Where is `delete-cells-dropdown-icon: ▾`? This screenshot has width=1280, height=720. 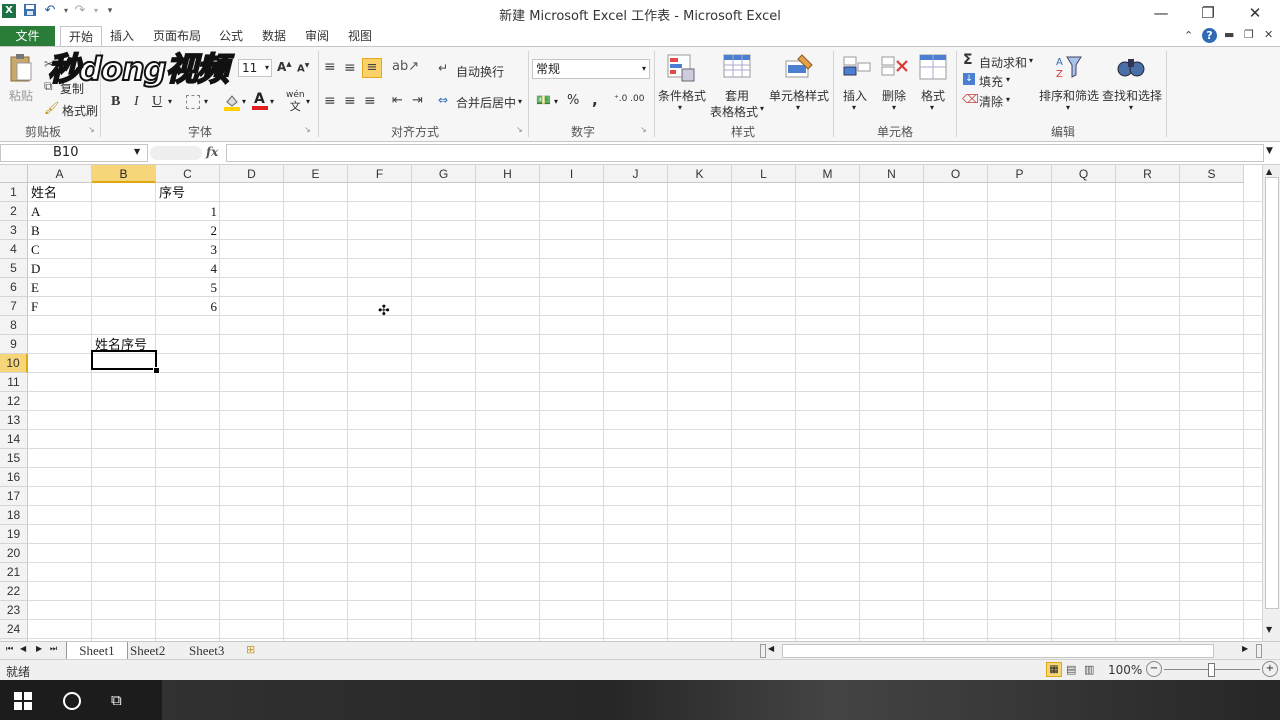 delete-cells-dropdown-icon: ▾ is located at coordinates (894, 107).